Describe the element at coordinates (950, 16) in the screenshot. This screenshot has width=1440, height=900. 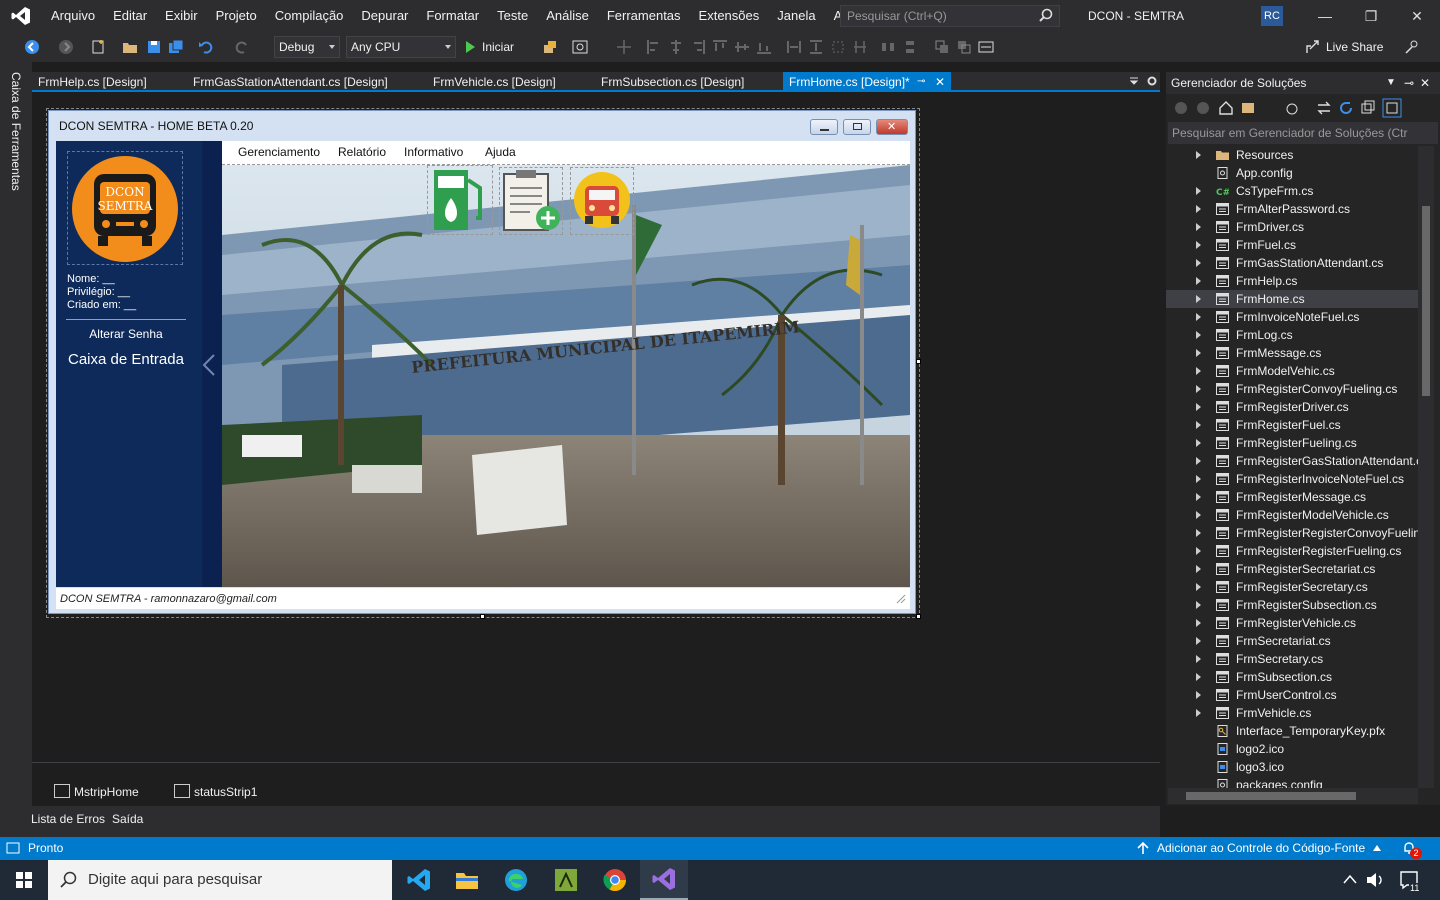
I see `quick-launch-search: Pesquisar (Ctrl+Q)` at that location.